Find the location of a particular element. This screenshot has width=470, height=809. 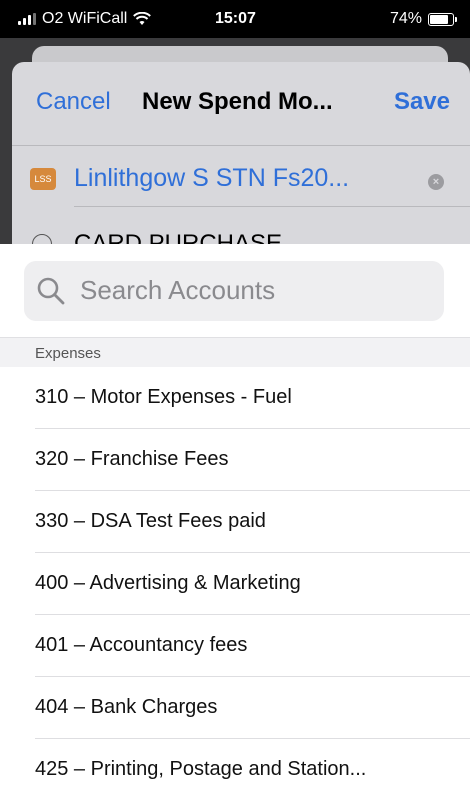

status-bar: O2 WiFiCall 15:07 74% is located at coordinates (235, 19).